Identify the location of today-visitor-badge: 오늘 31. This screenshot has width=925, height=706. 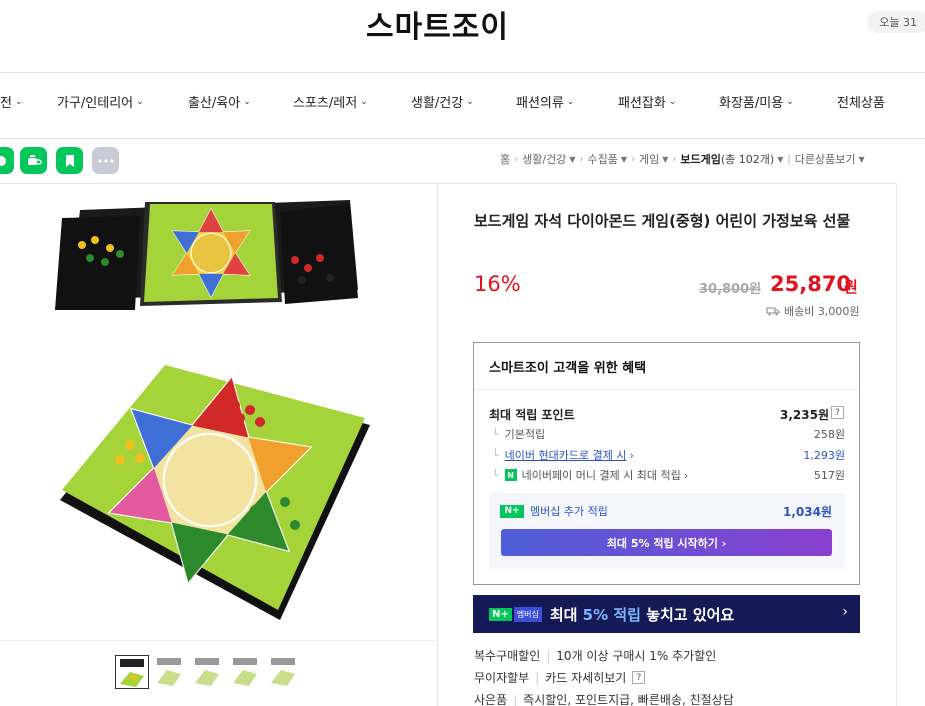
(896, 22).